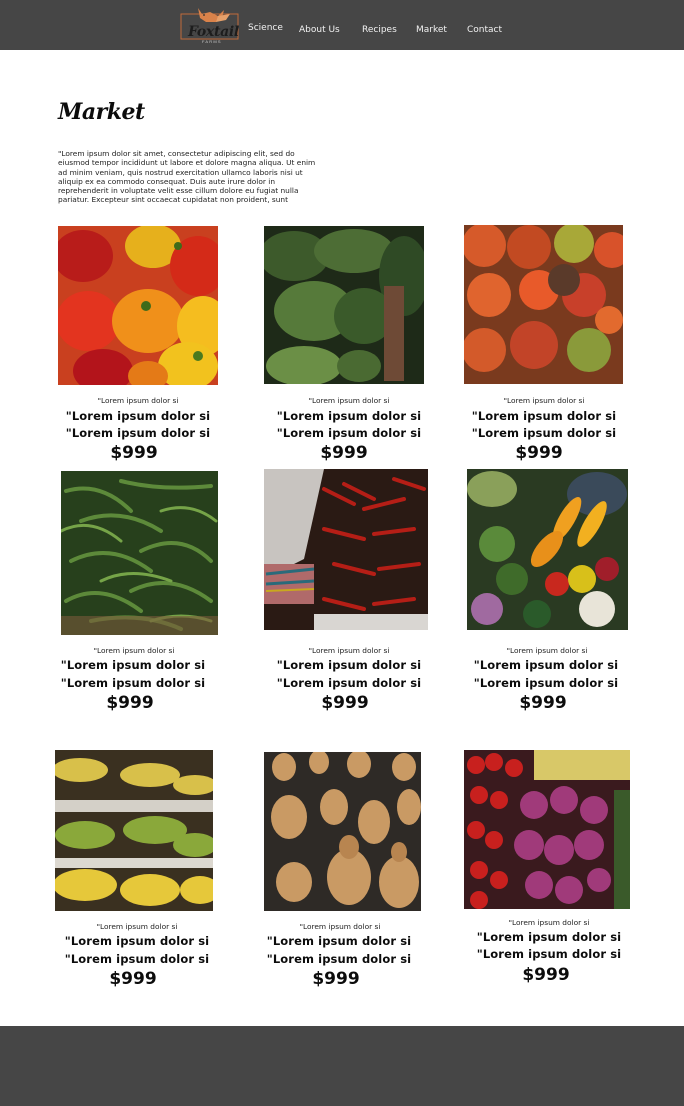  Describe the element at coordinates (138, 400) in the screenshot. I see `product-1-subtitle: "Lorem ipsum dolor si` at that location.